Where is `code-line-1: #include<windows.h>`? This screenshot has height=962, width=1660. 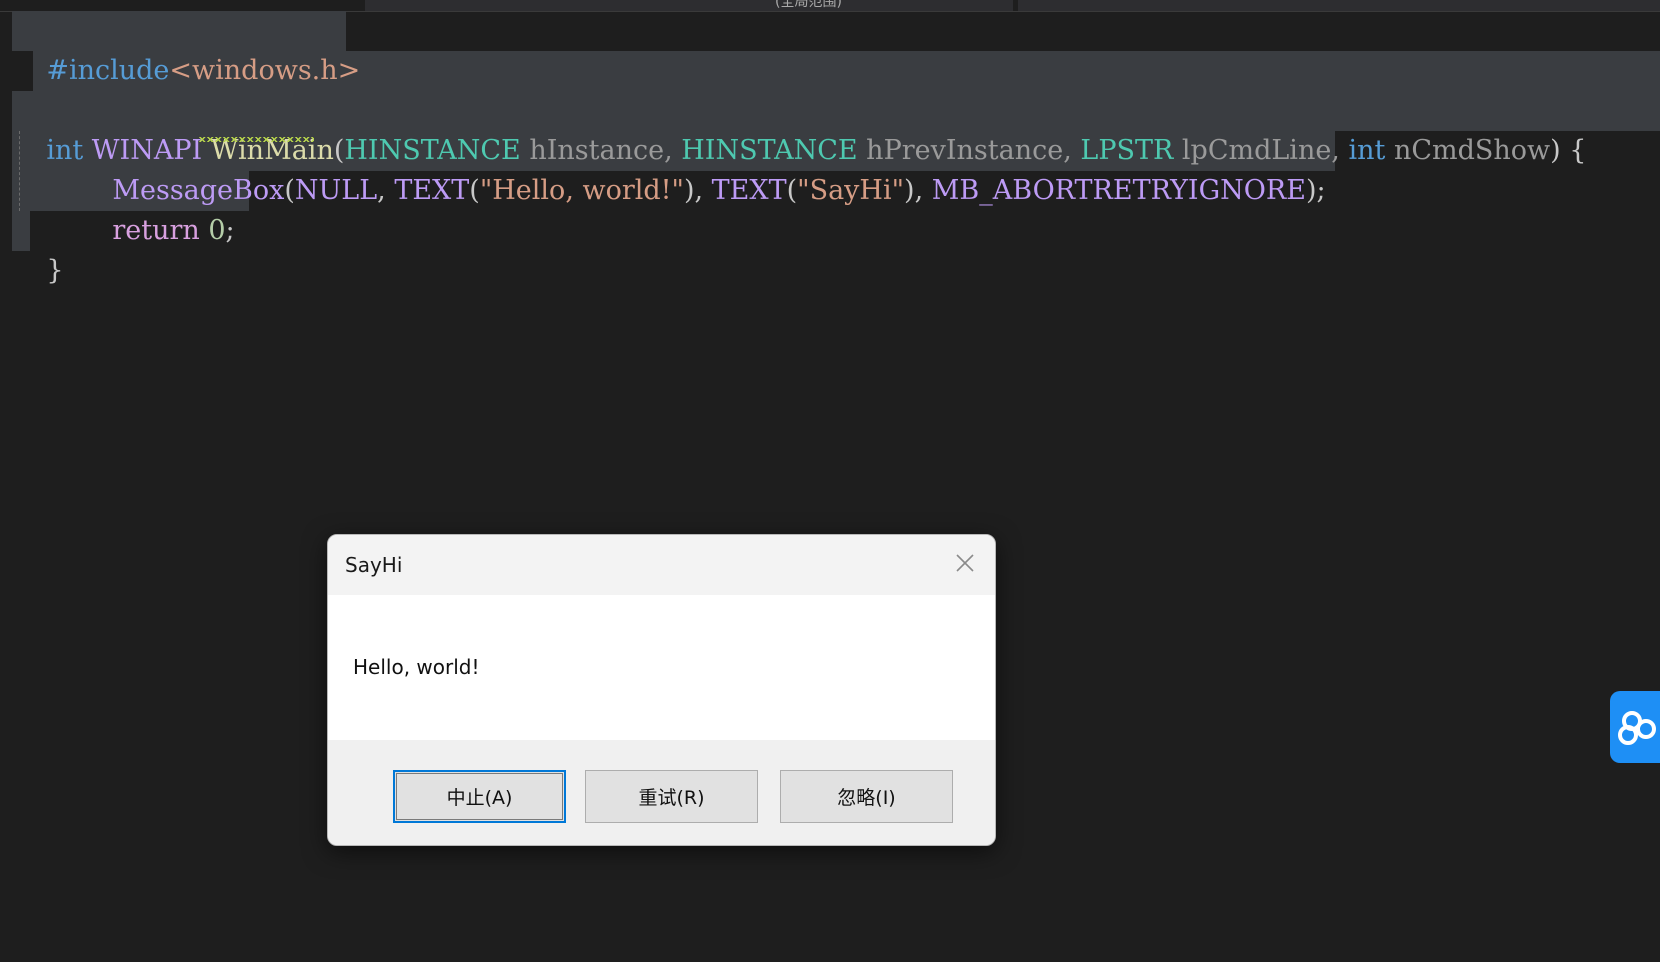
code-line-1: #include<windows.h> is located at coordinates (186, 48).